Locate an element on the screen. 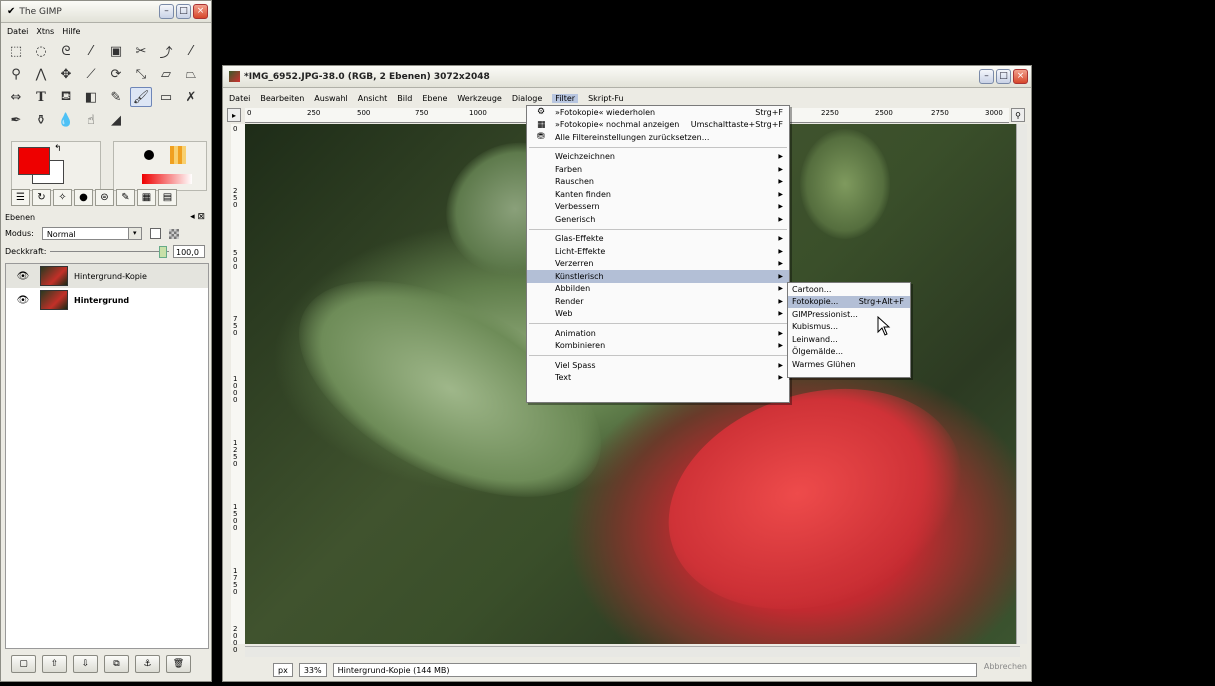 The height and width of the screenshot is (686, 1215). anchor-layer-icon: ⚓ is located at coordinates (147, 664).